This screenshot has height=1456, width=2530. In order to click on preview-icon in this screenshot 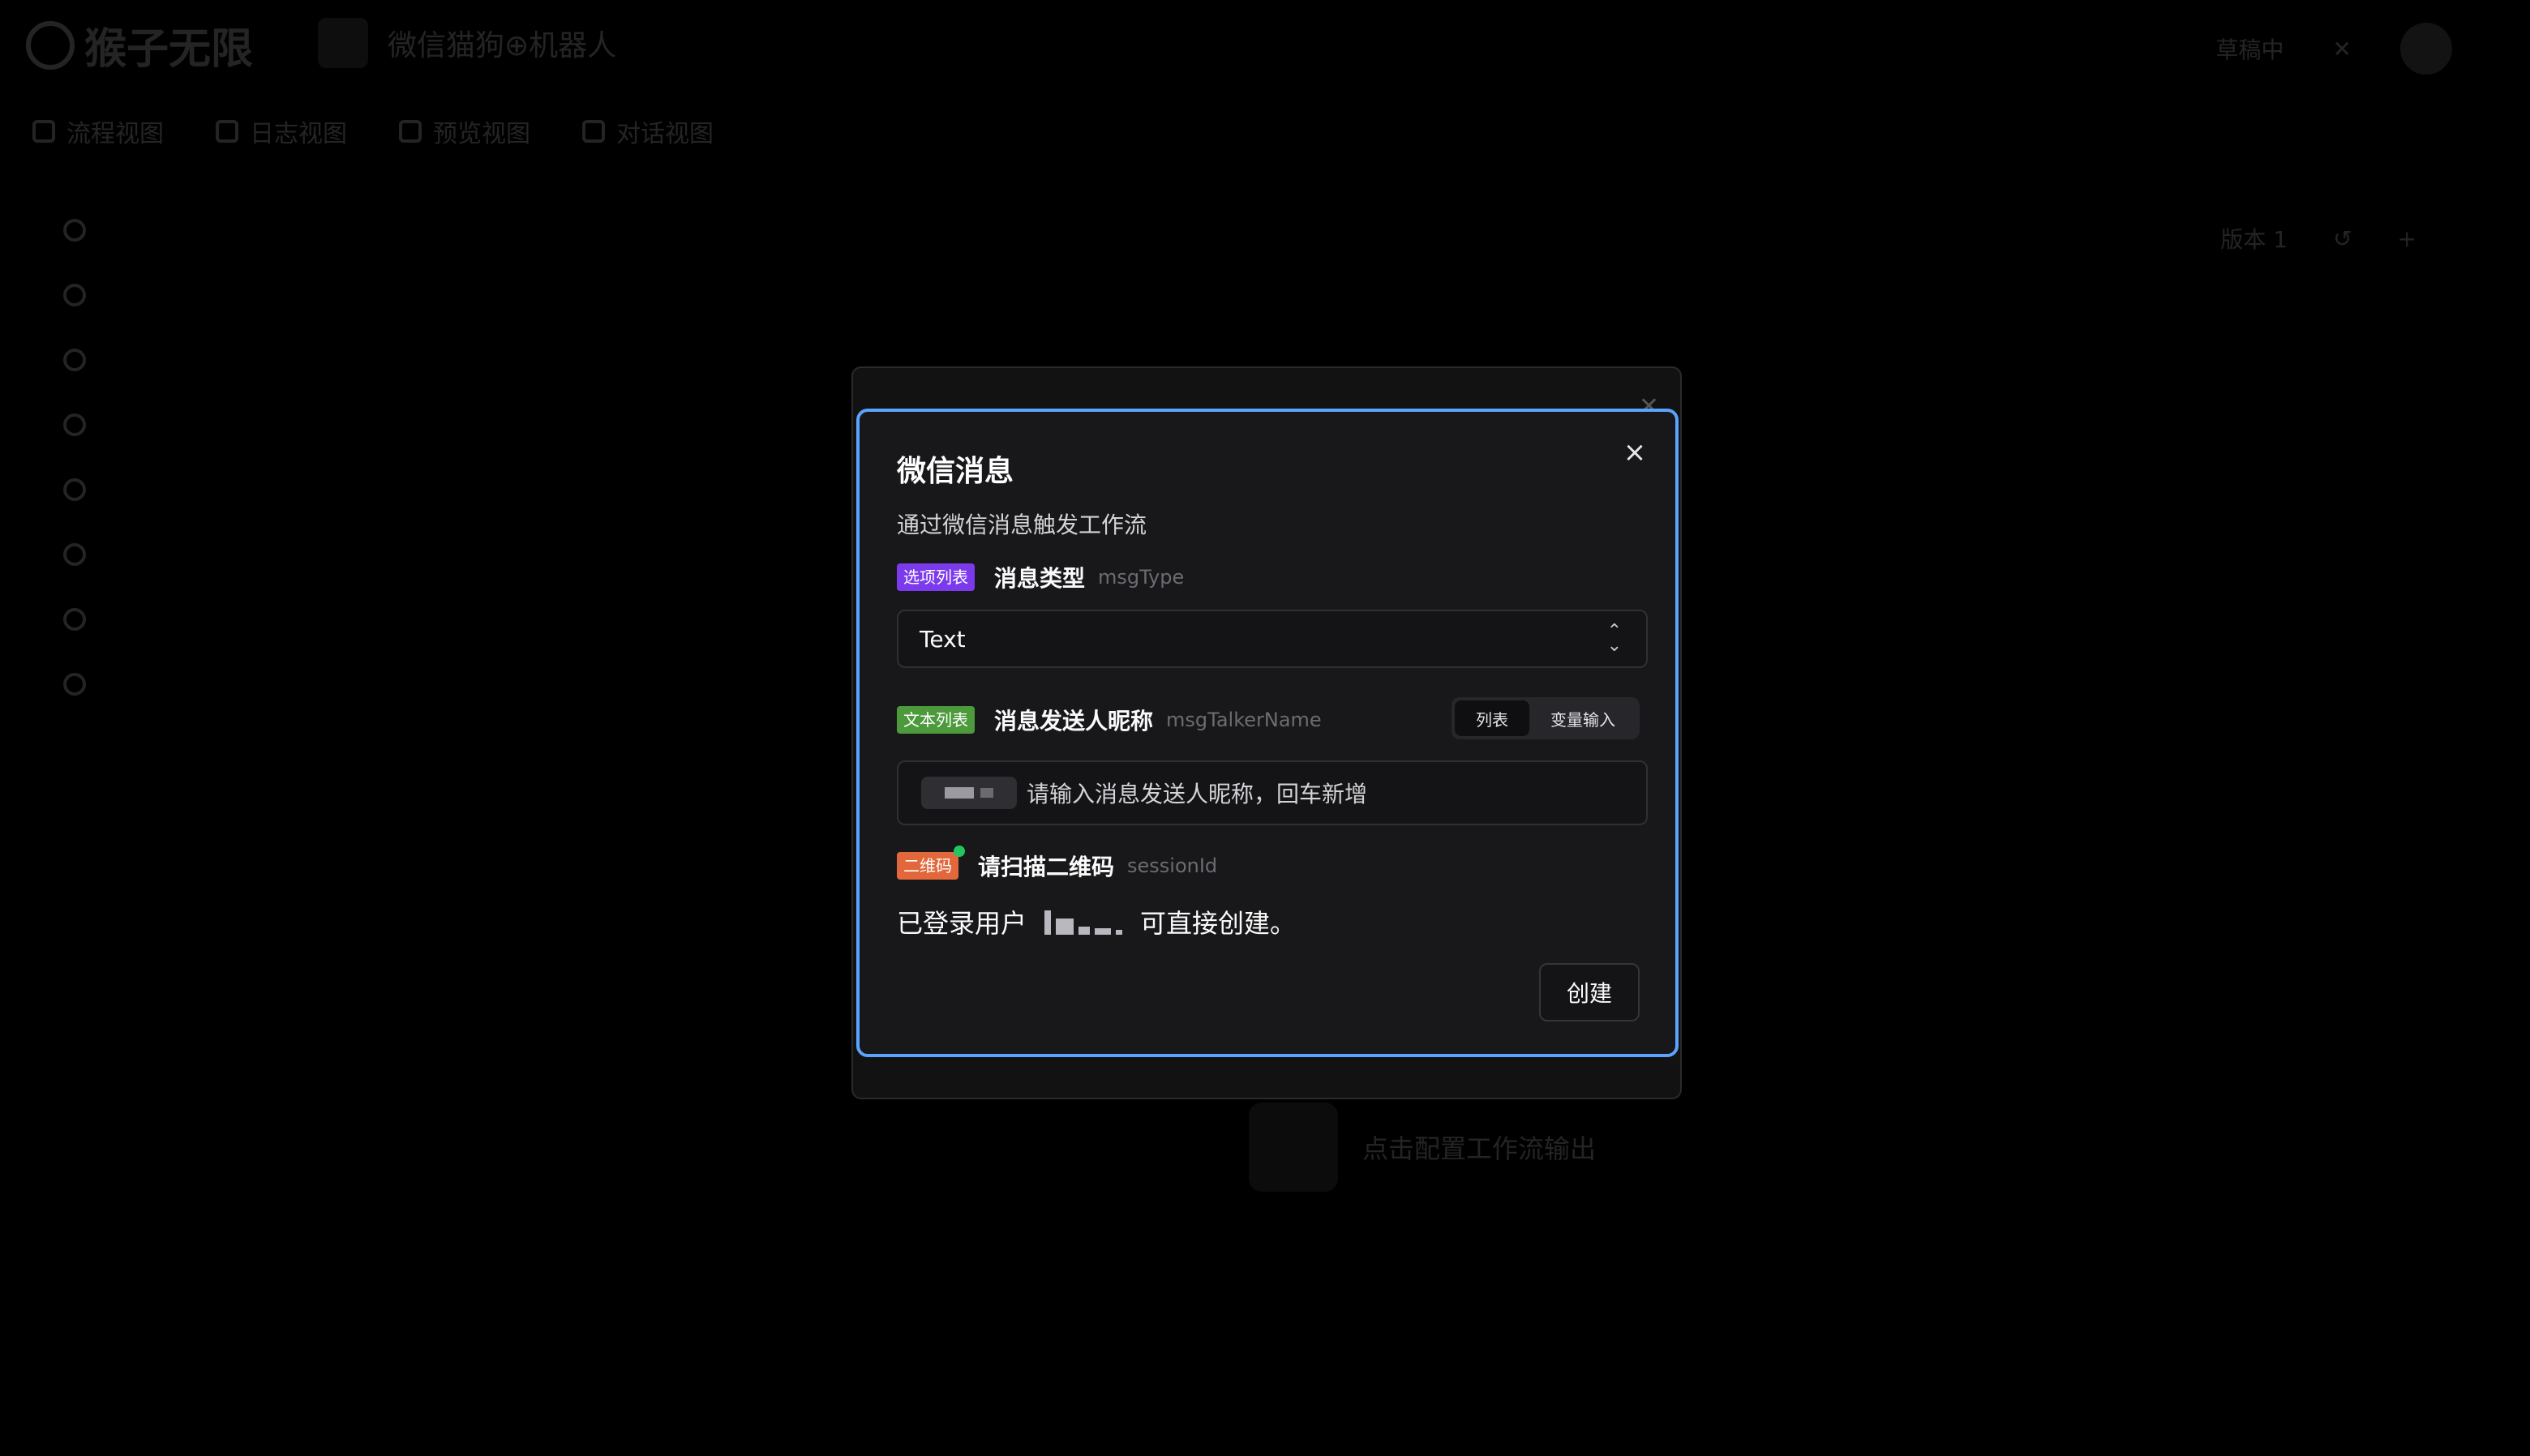, I will do `click(410, 131)`.